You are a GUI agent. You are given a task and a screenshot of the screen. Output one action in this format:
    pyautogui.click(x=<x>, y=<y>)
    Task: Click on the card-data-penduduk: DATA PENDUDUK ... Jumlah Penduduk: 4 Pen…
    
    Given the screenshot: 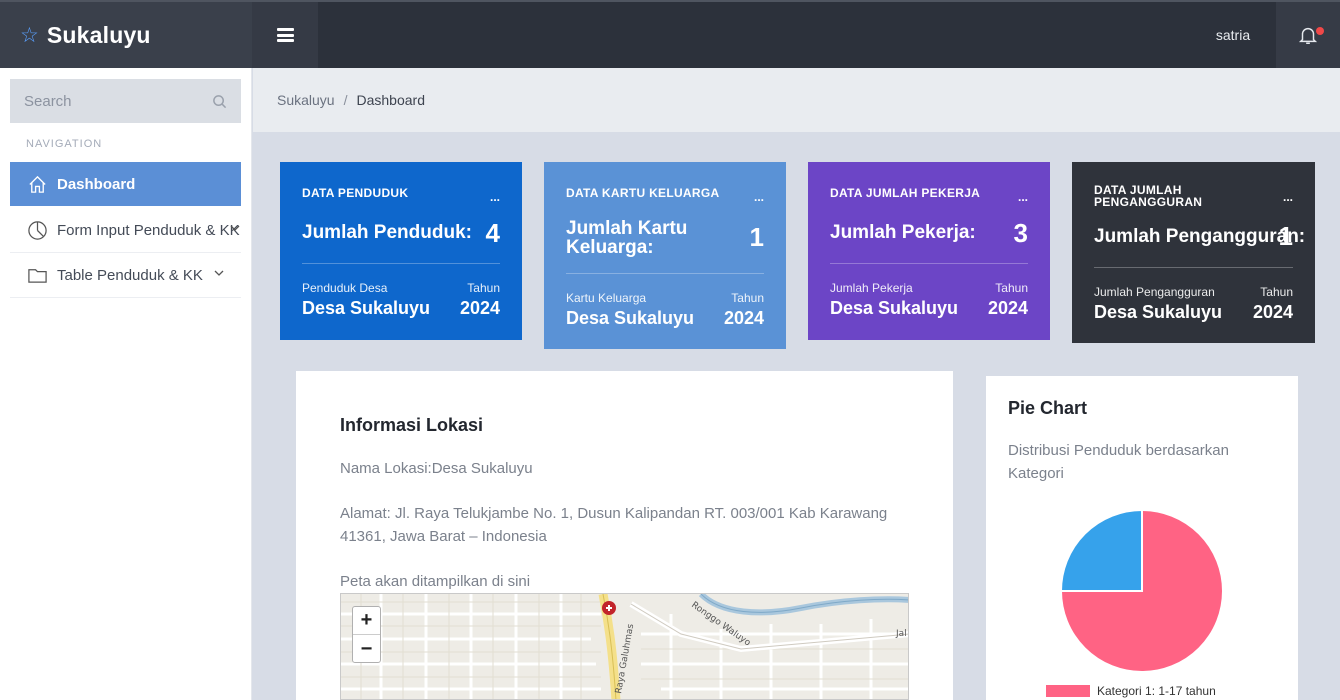 What is the action you would take?
    pyautogui.click(x=401, y=251)
    